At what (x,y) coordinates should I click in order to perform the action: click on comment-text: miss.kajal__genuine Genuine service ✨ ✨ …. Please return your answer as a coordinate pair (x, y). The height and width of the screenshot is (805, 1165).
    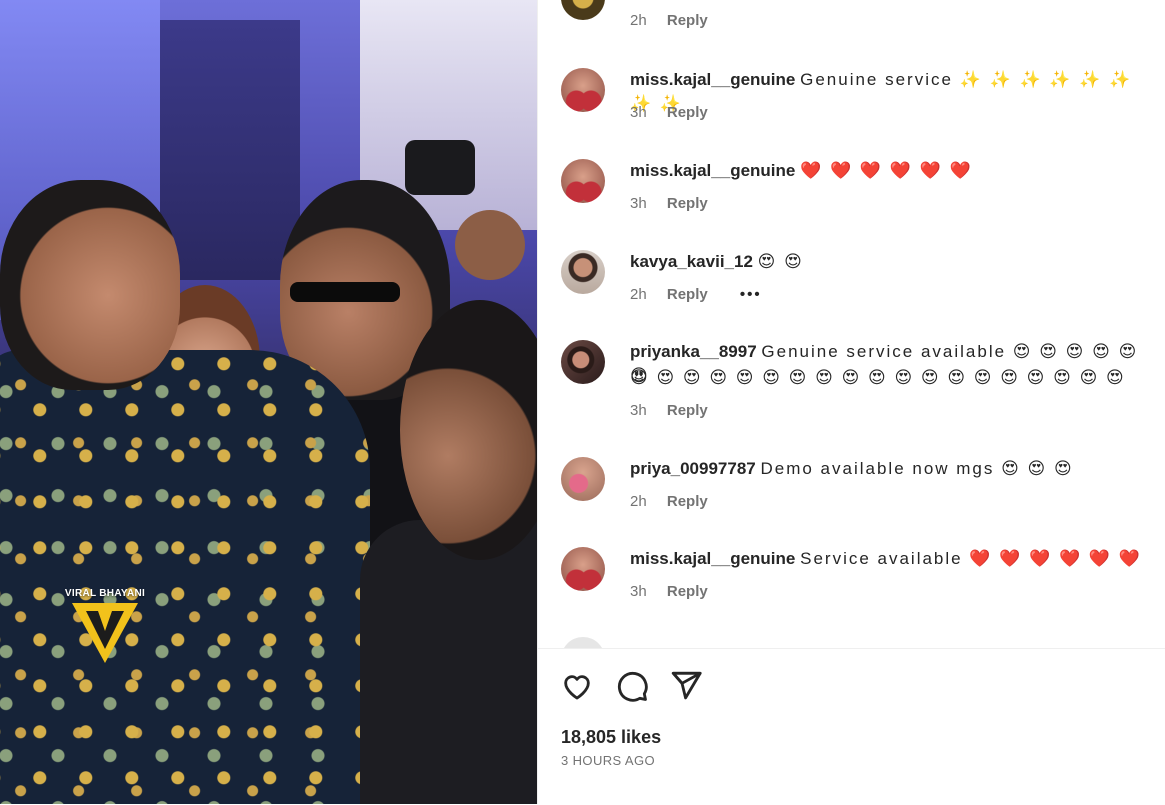
    Looking at the image, I should click on (895, 92).